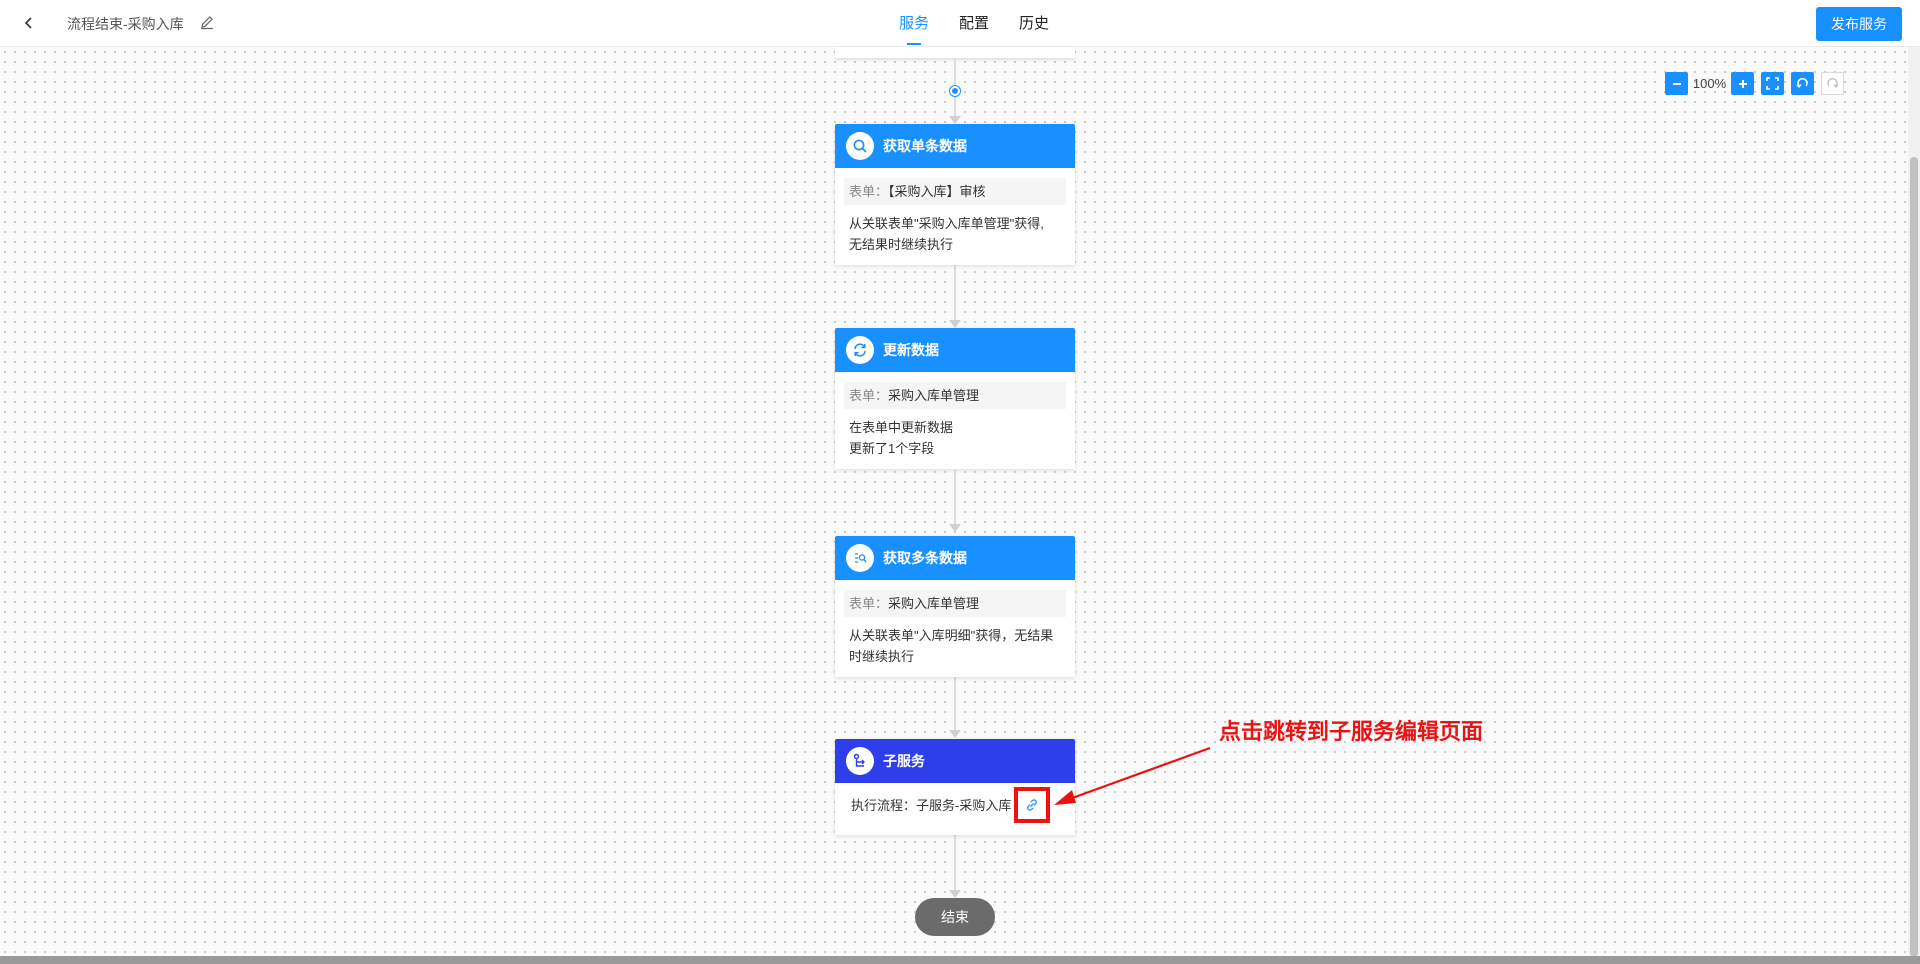 Image resolution: width=1920 pixels, height=964 pixels. I want to click on zoom-out-button, so click(1676, 83).